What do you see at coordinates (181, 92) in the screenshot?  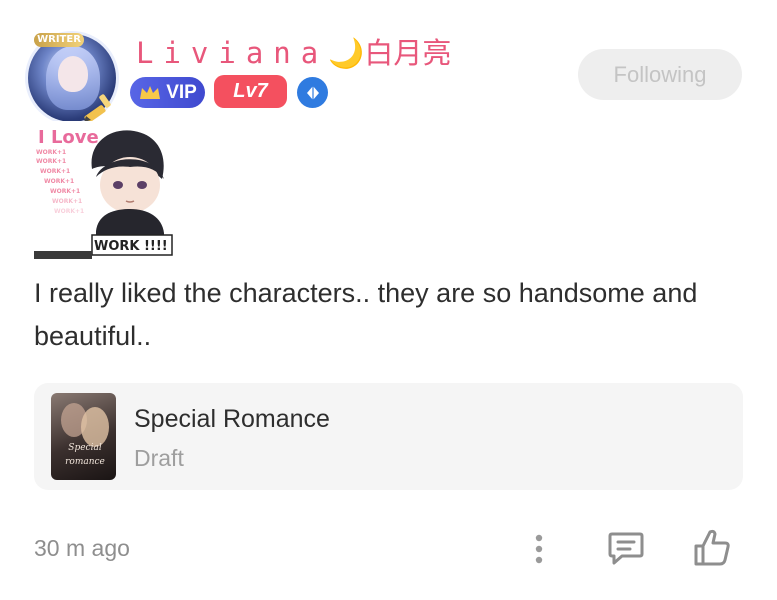 I see `vip-label: VIP` at bounding box center [181, 92].